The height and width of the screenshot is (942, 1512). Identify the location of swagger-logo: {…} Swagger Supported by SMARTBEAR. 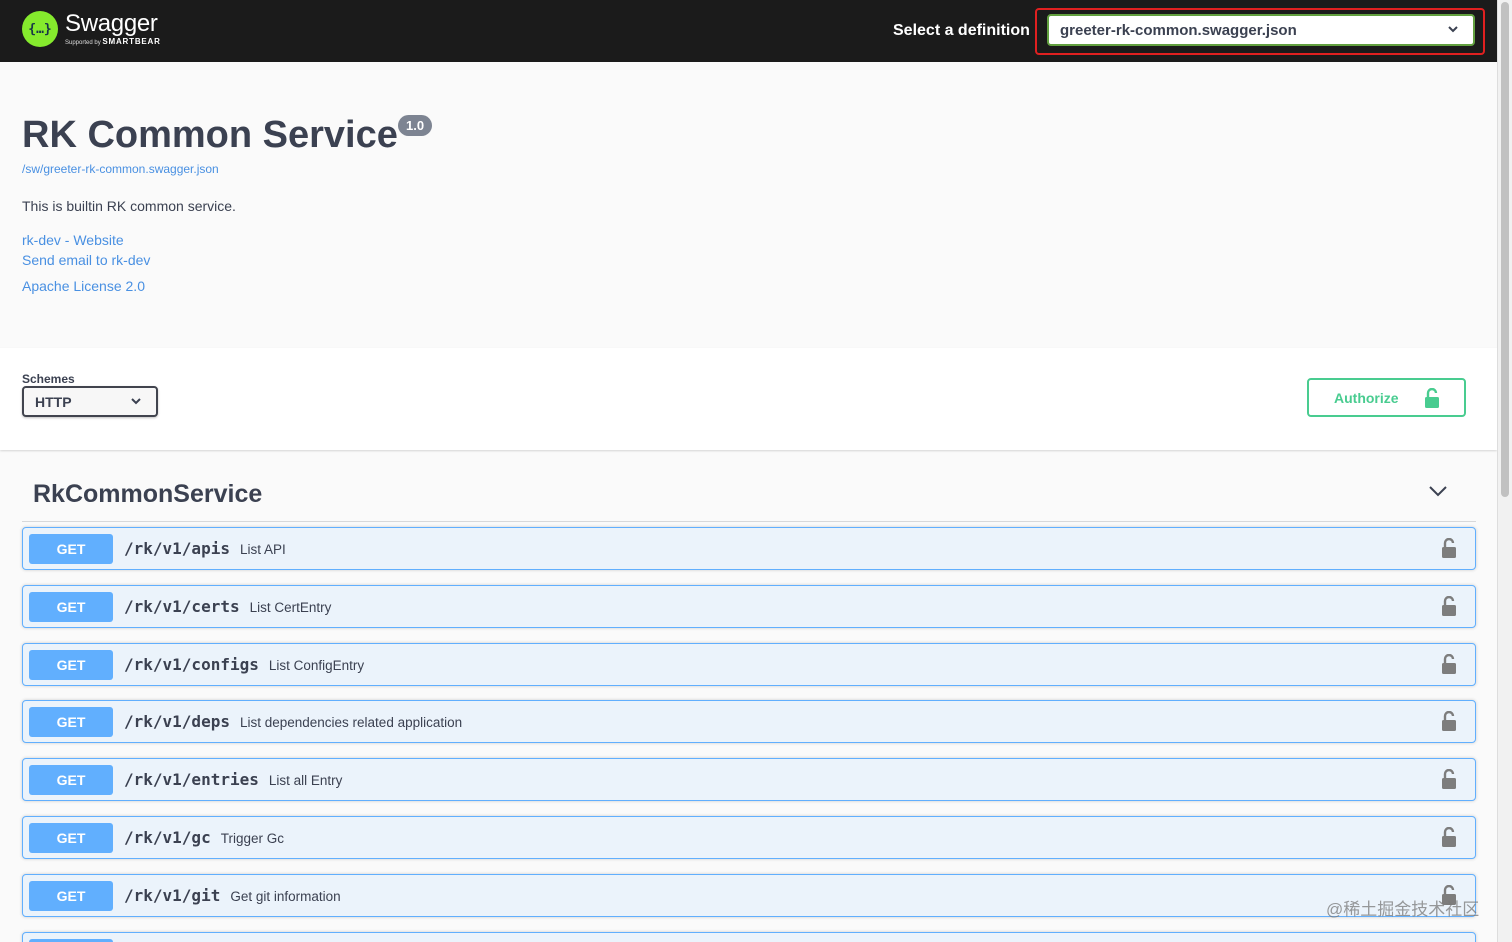
(91, 29).